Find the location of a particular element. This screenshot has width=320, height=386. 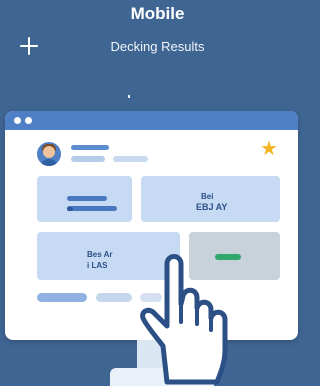

card-top-right: Bei EBJ AY is located at coordinates (210, 199).